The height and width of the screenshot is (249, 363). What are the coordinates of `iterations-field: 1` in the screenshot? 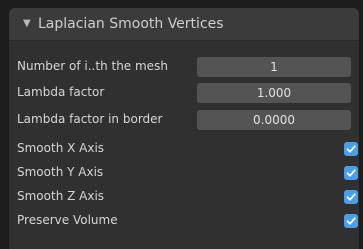 It's located at (274, 67).